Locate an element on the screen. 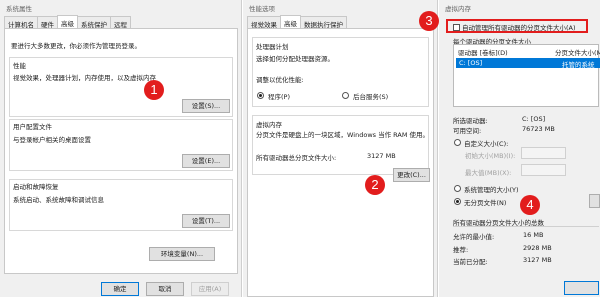 The height and width of the screenshot is (297, 600). drive-list: 驱动器 [卷标](D) 分页文件大小(MB) C: [OS] 托管的系统 is located at coordinates (526, 75).